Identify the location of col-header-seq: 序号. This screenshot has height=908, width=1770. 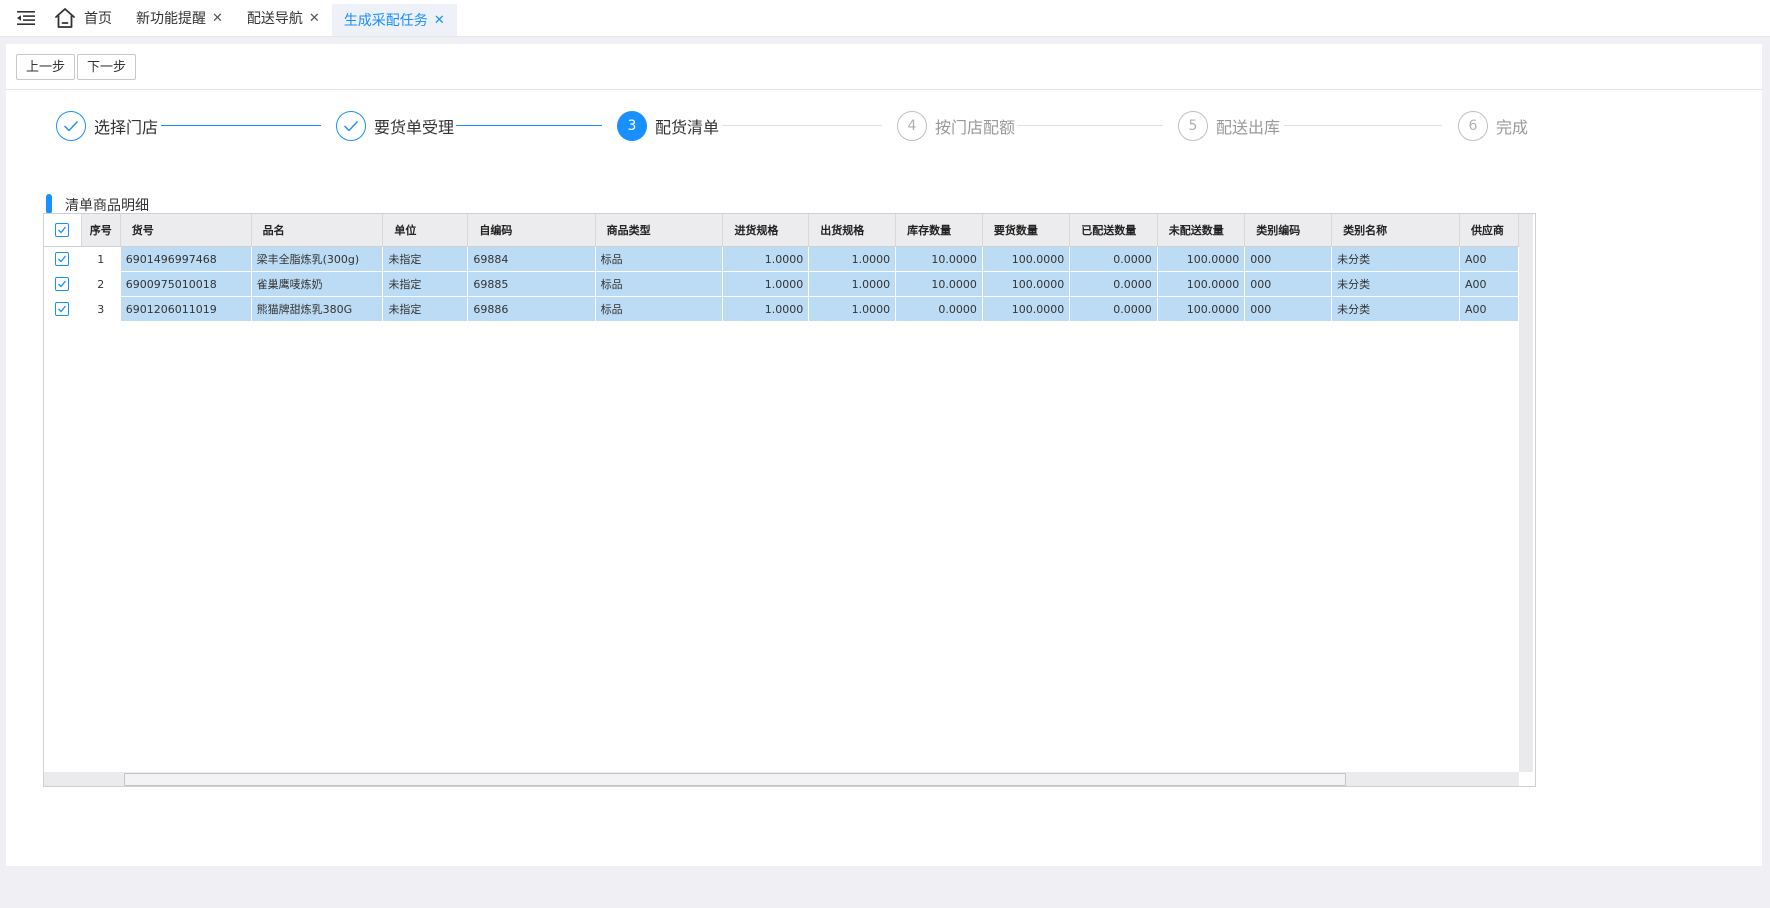
(101, 230).